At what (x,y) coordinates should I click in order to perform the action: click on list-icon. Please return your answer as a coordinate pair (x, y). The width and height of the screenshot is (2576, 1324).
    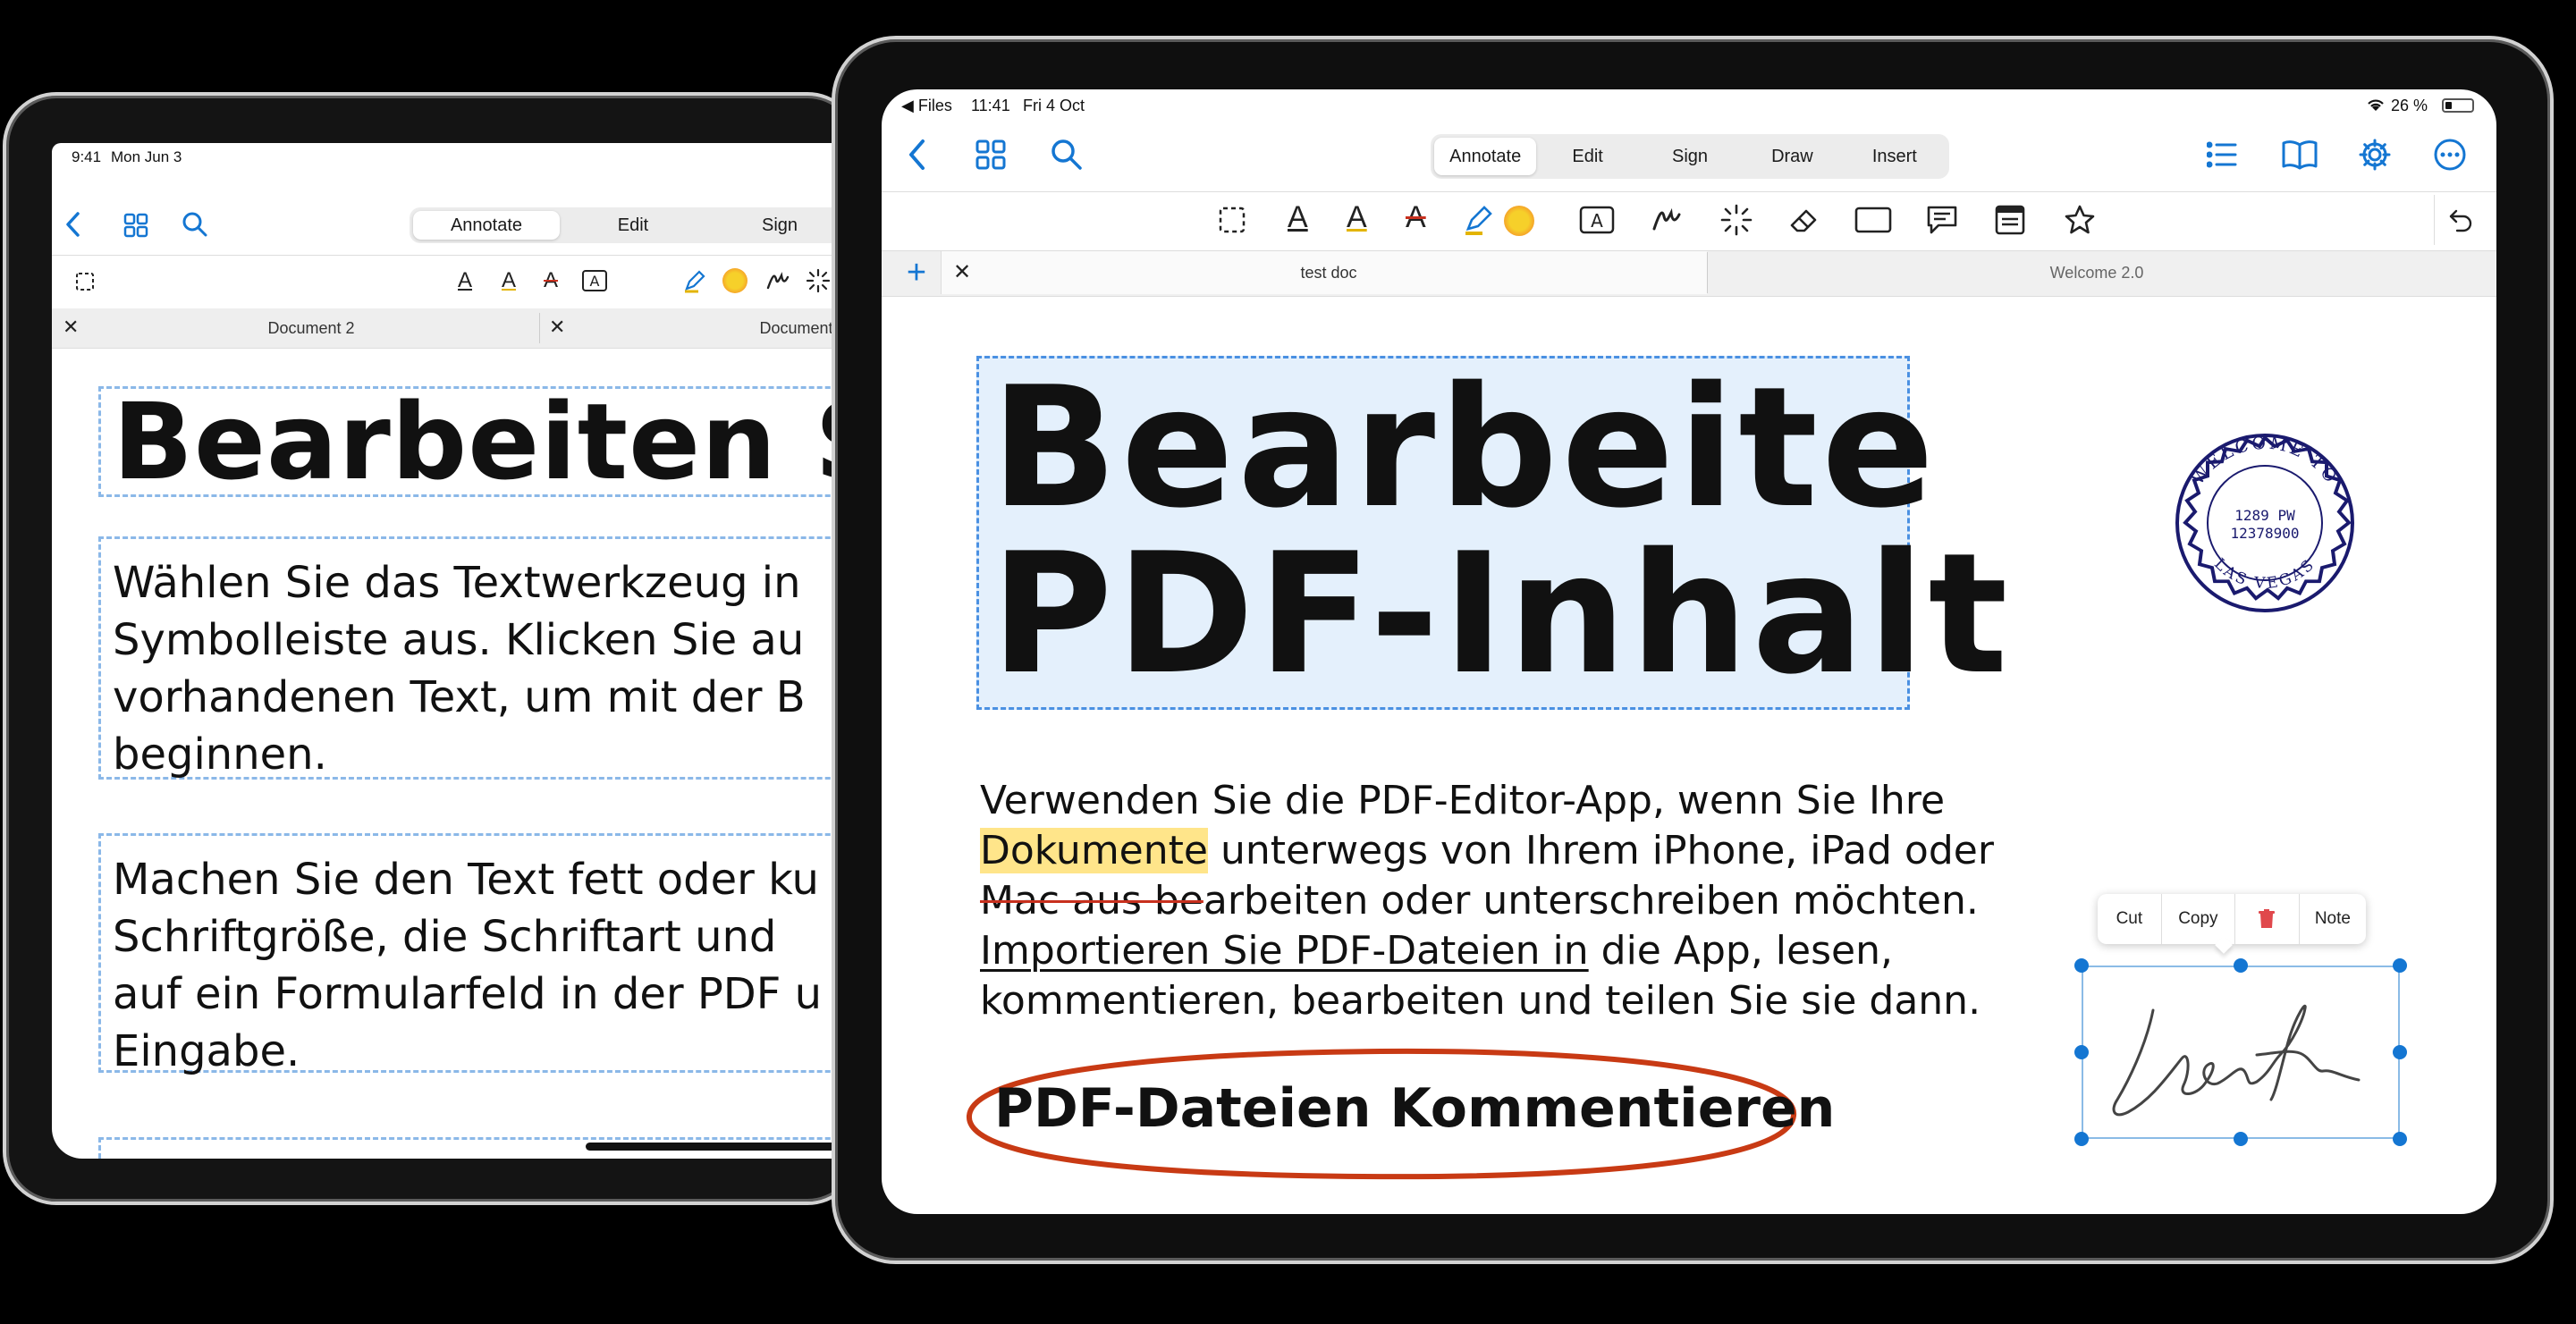
    Looking at the image, I should click on (2222, 154).